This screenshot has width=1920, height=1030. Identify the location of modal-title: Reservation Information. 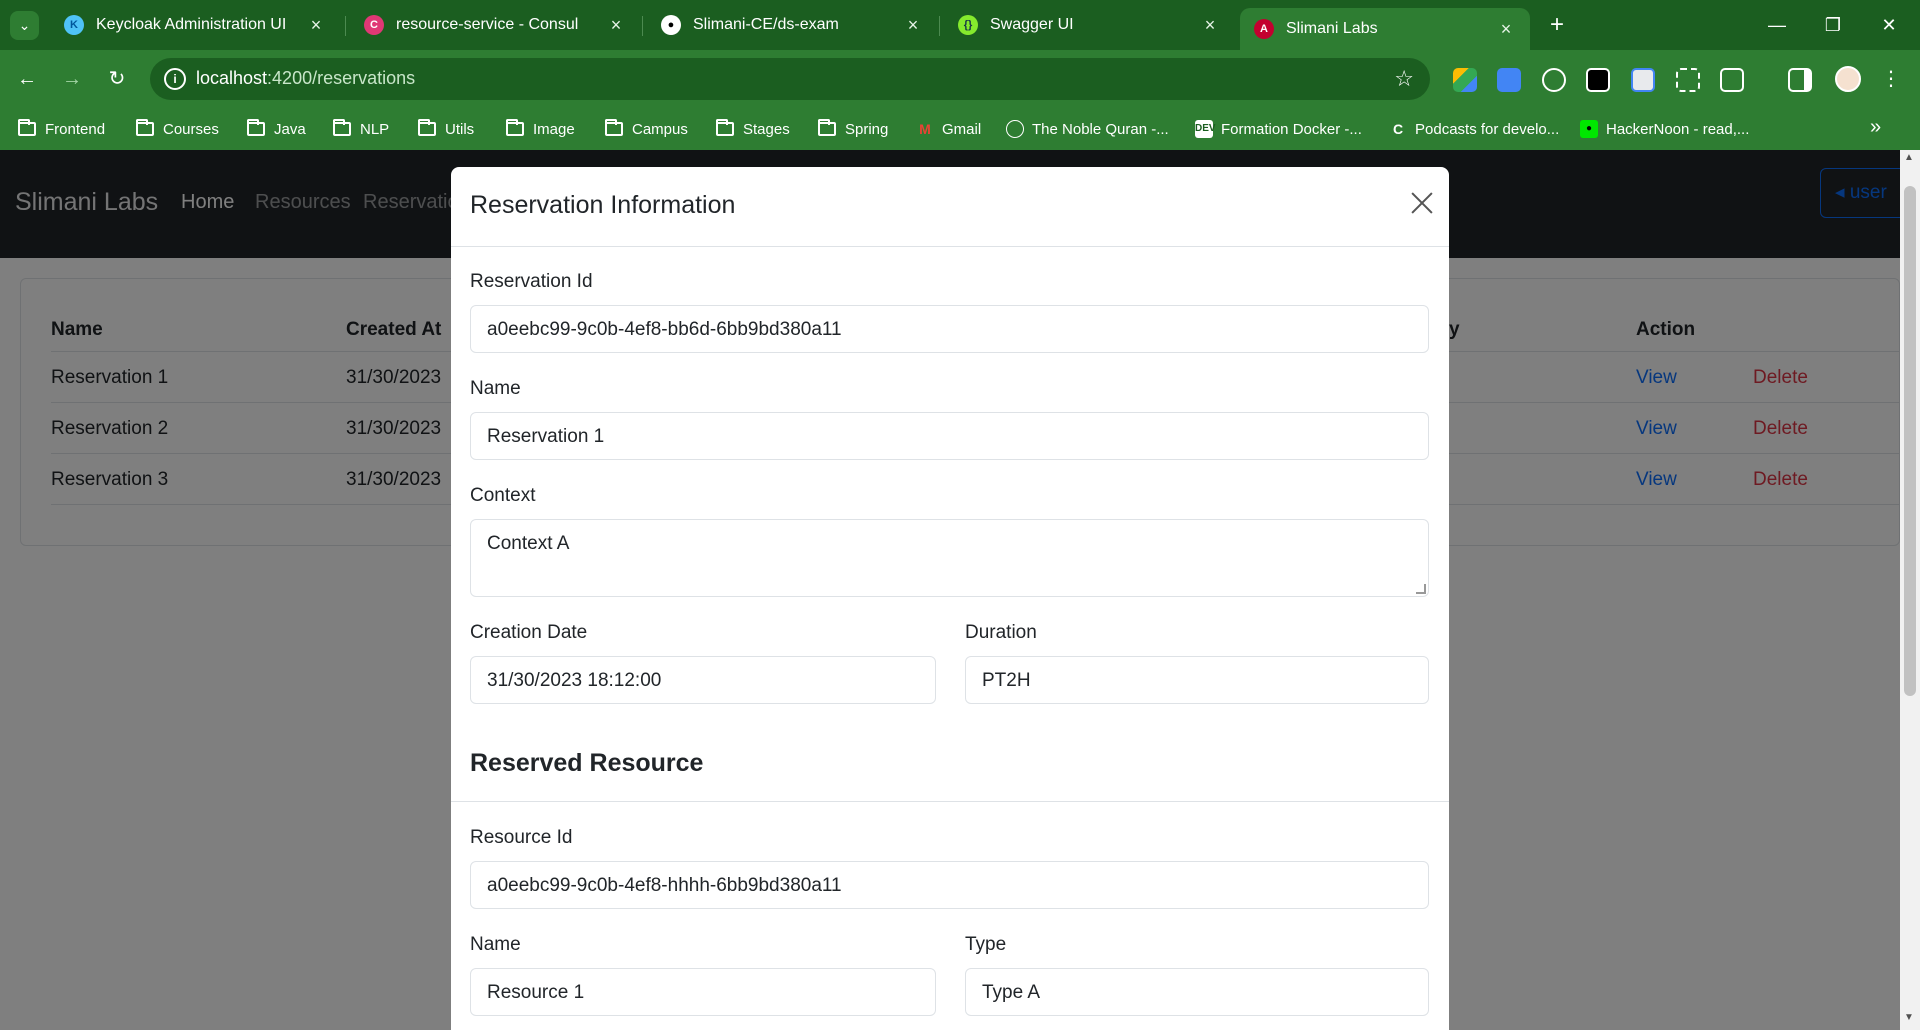
(603, 205).